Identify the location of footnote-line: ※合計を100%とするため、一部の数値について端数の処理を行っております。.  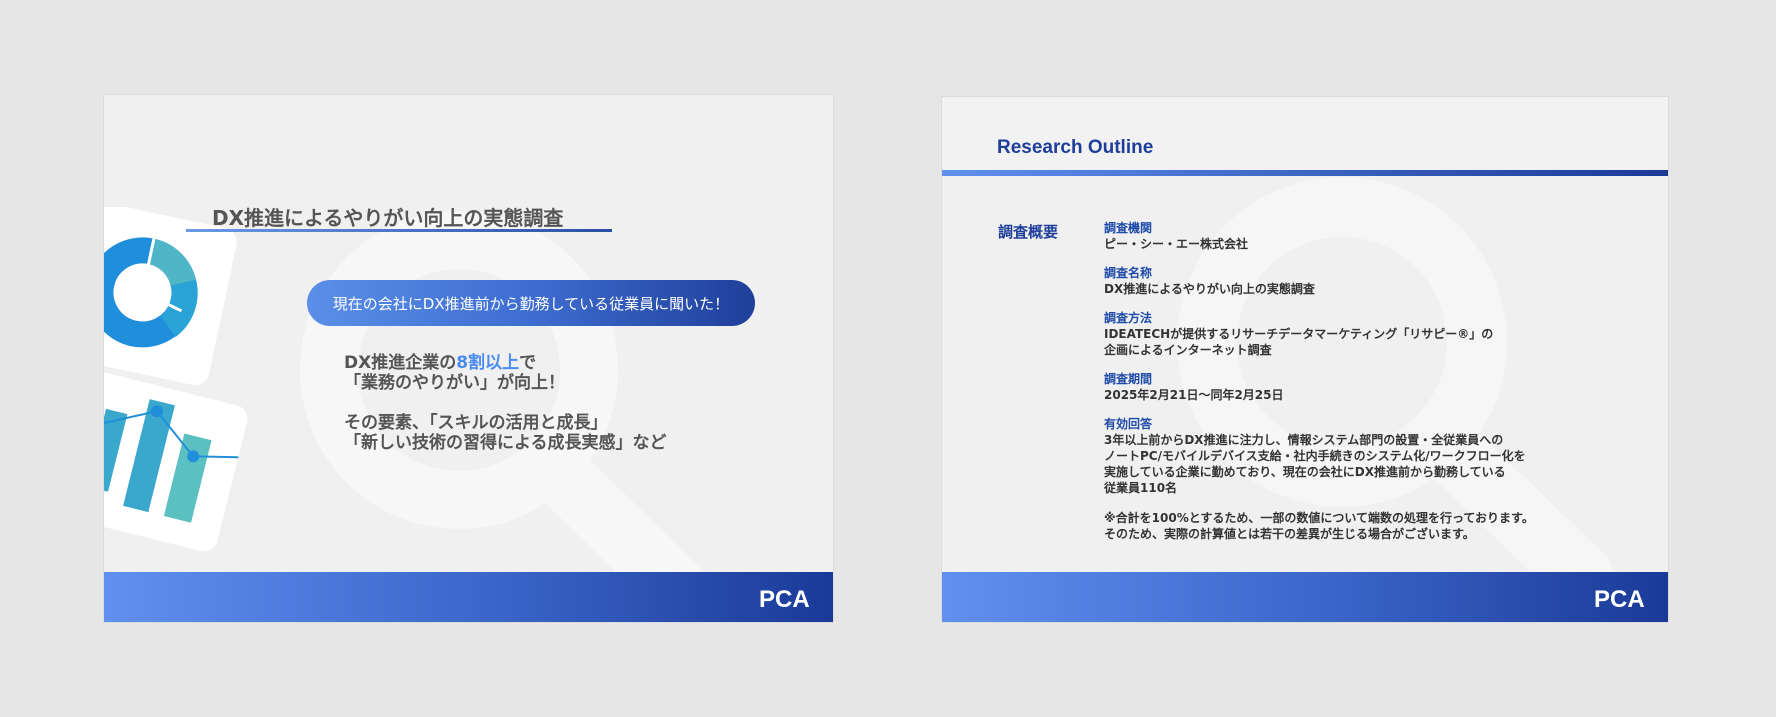
(1319, 518).